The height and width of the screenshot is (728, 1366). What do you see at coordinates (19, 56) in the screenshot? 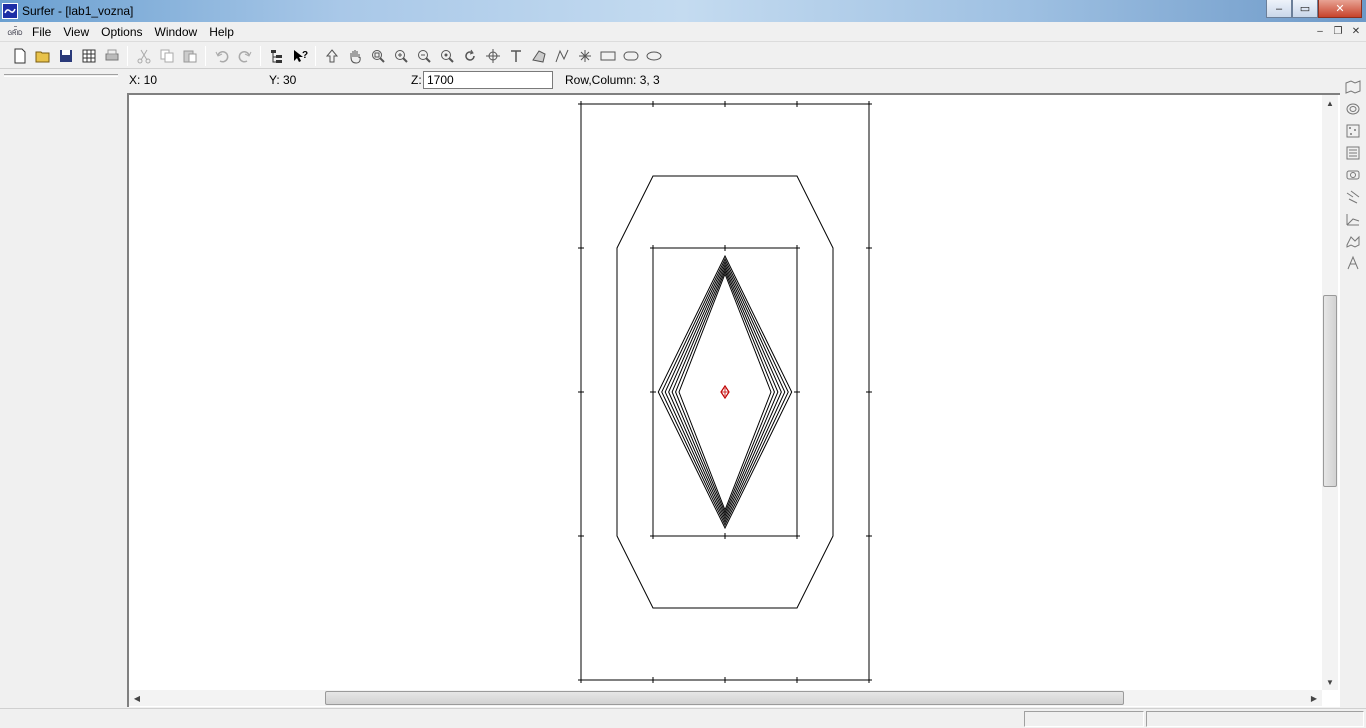
I see `new-icon` at bounding box center [19, 56].